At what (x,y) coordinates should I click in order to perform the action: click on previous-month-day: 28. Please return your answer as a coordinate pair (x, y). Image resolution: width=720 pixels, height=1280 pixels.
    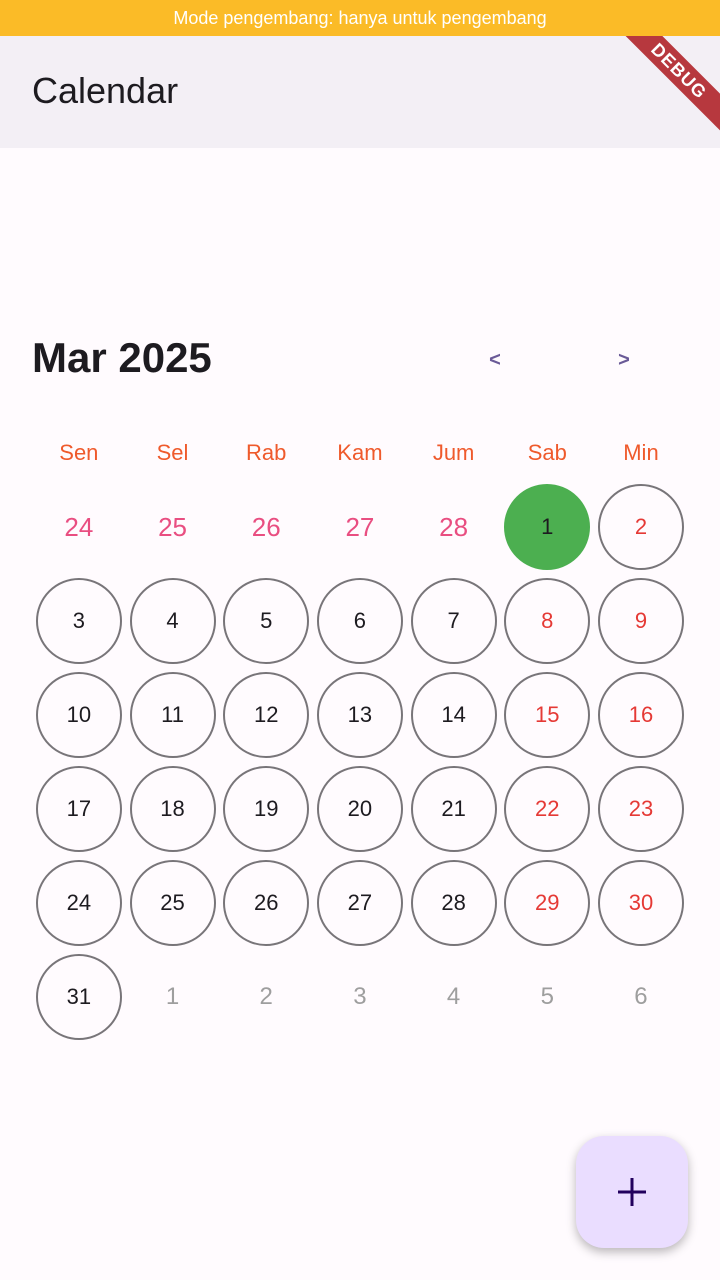
    Looking at the image, I should click on (454, 526).